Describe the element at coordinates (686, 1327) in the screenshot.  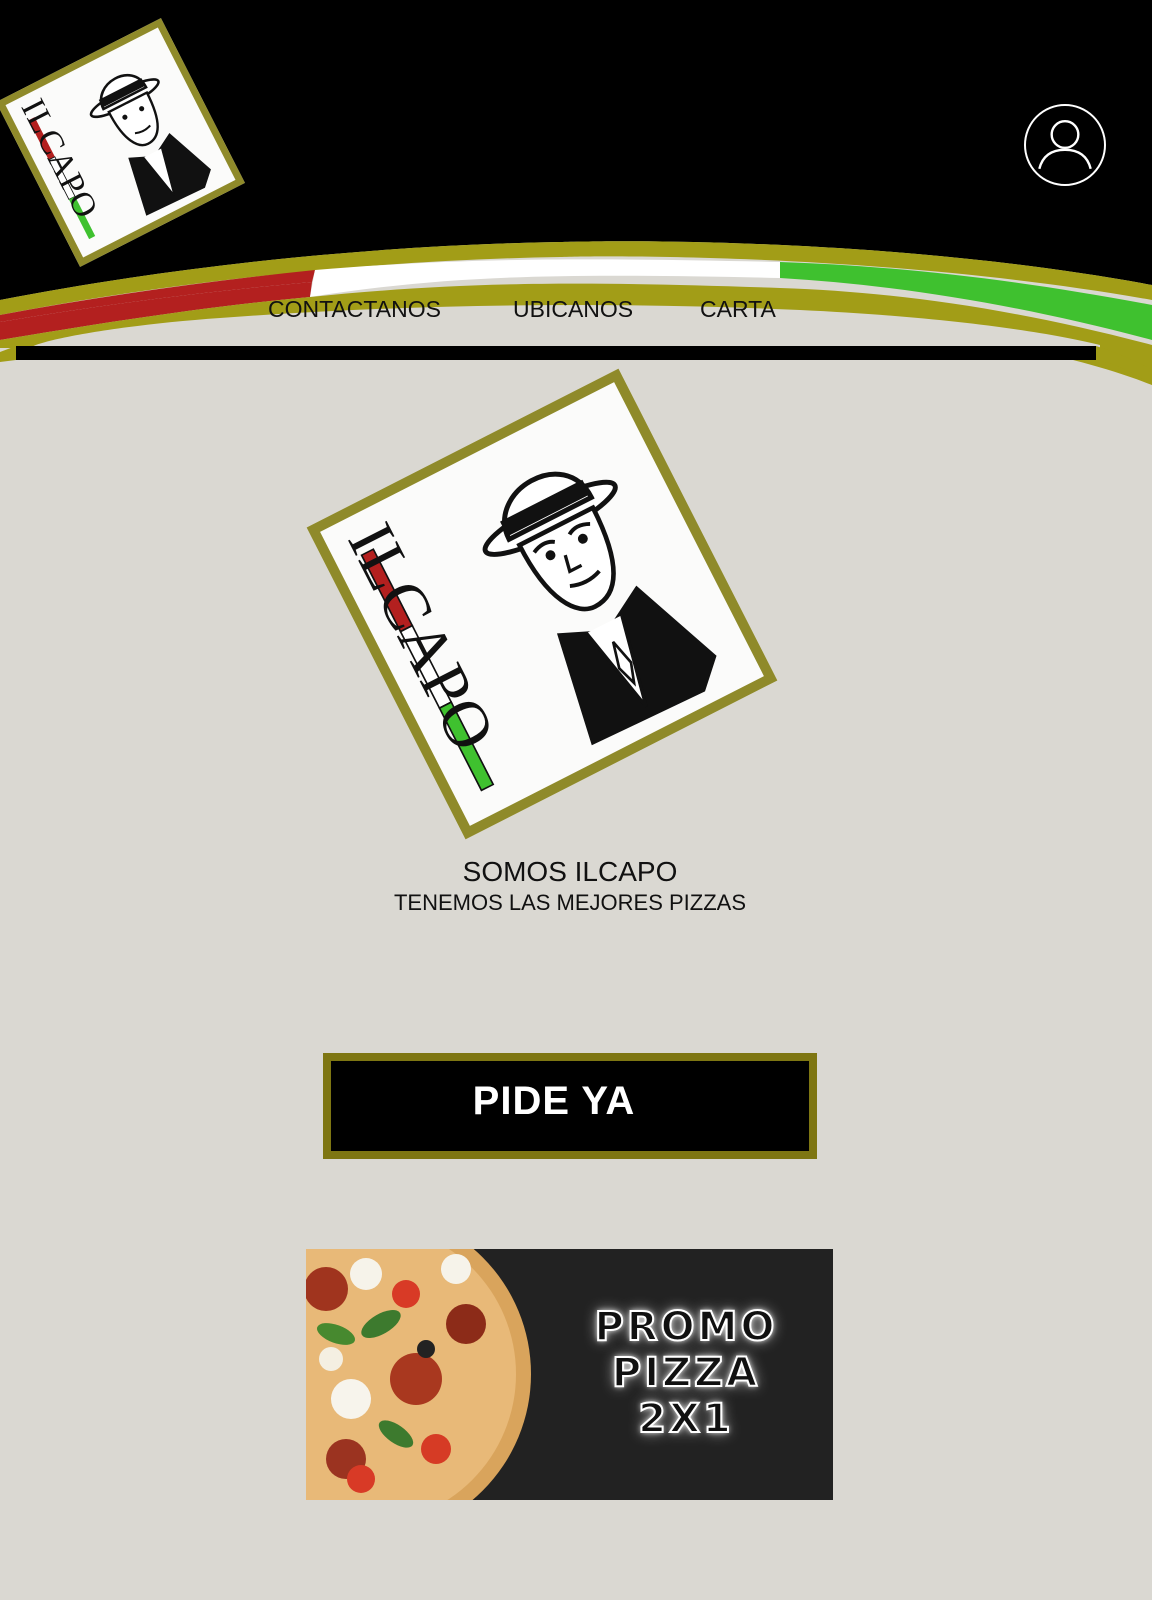
I see `promo-line-1: PROMO` at that location.